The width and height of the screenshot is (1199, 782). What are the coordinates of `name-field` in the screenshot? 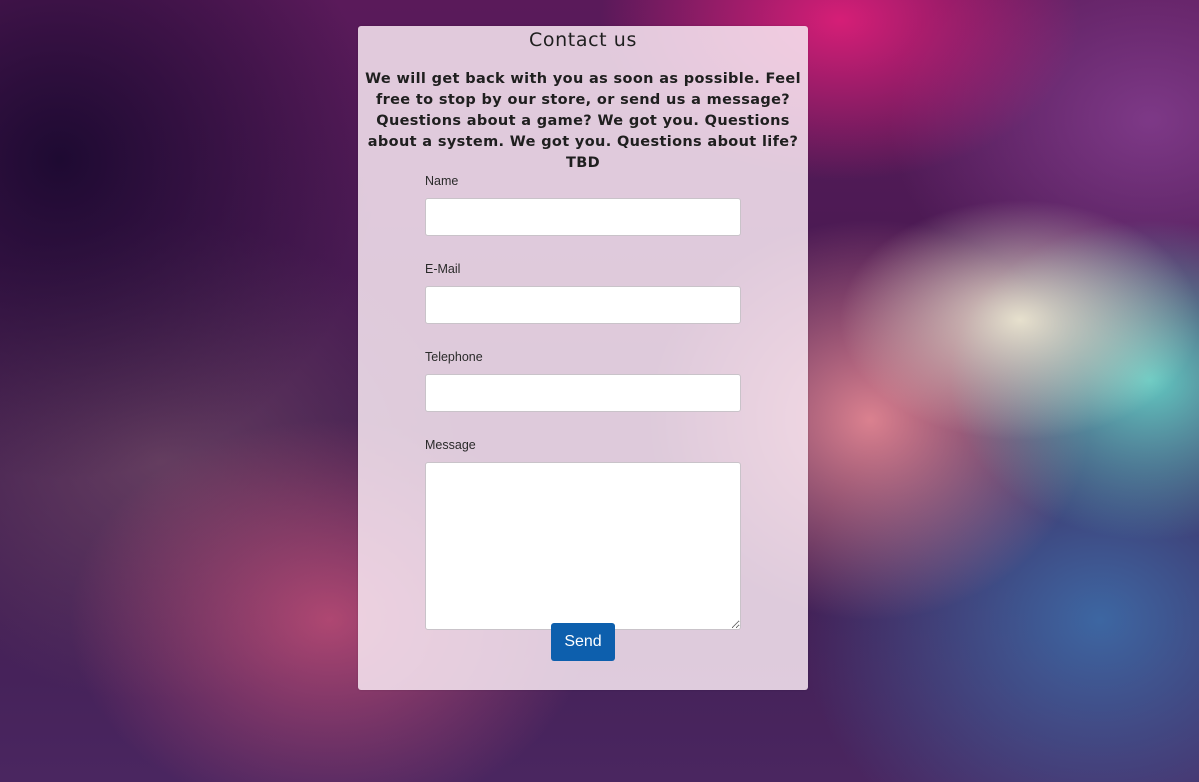 It's located at (583, 217).